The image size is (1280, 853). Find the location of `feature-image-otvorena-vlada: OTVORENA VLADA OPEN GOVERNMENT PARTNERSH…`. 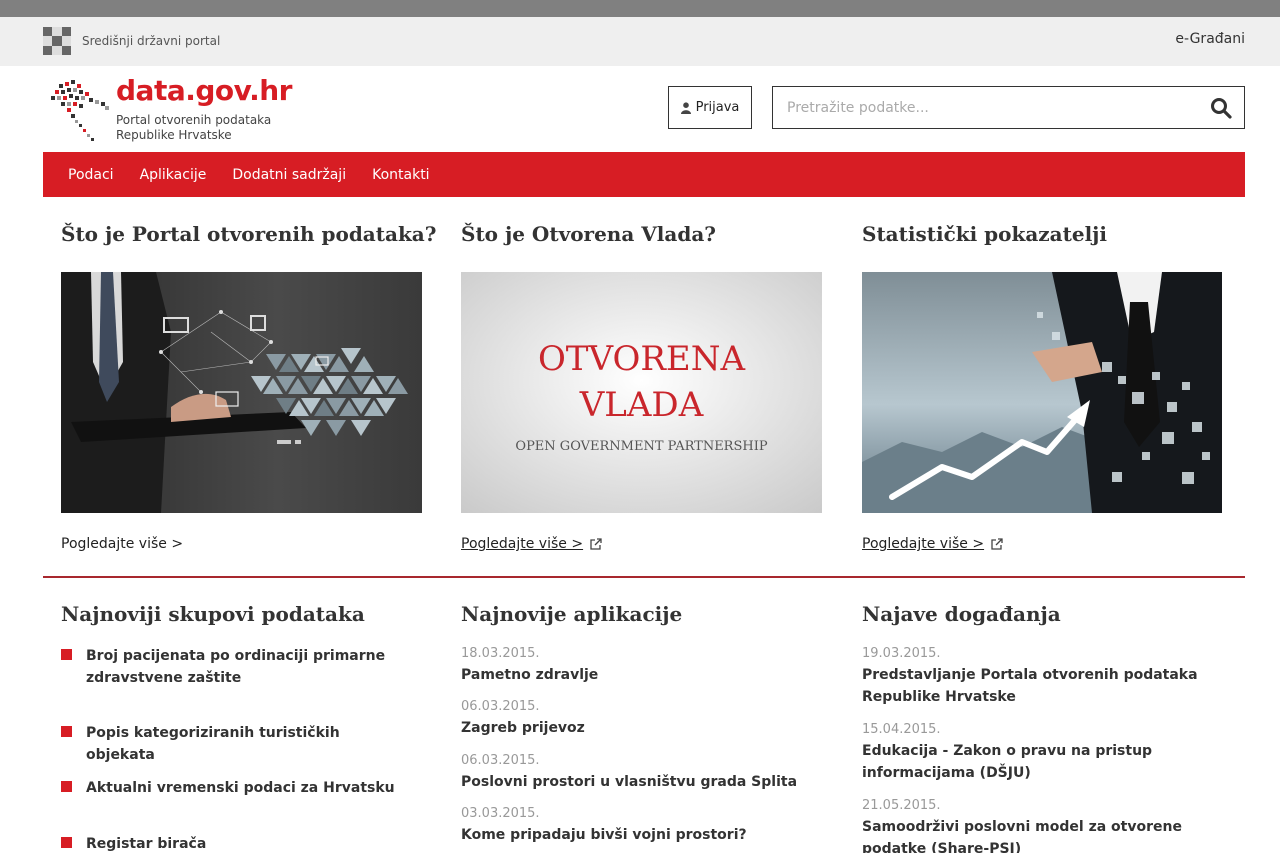

feature-image-otvorena-vlada: OTVORENA VLADA OPEN GOVERNMENT PARTNERSH… is located at coordinates (641, 392).